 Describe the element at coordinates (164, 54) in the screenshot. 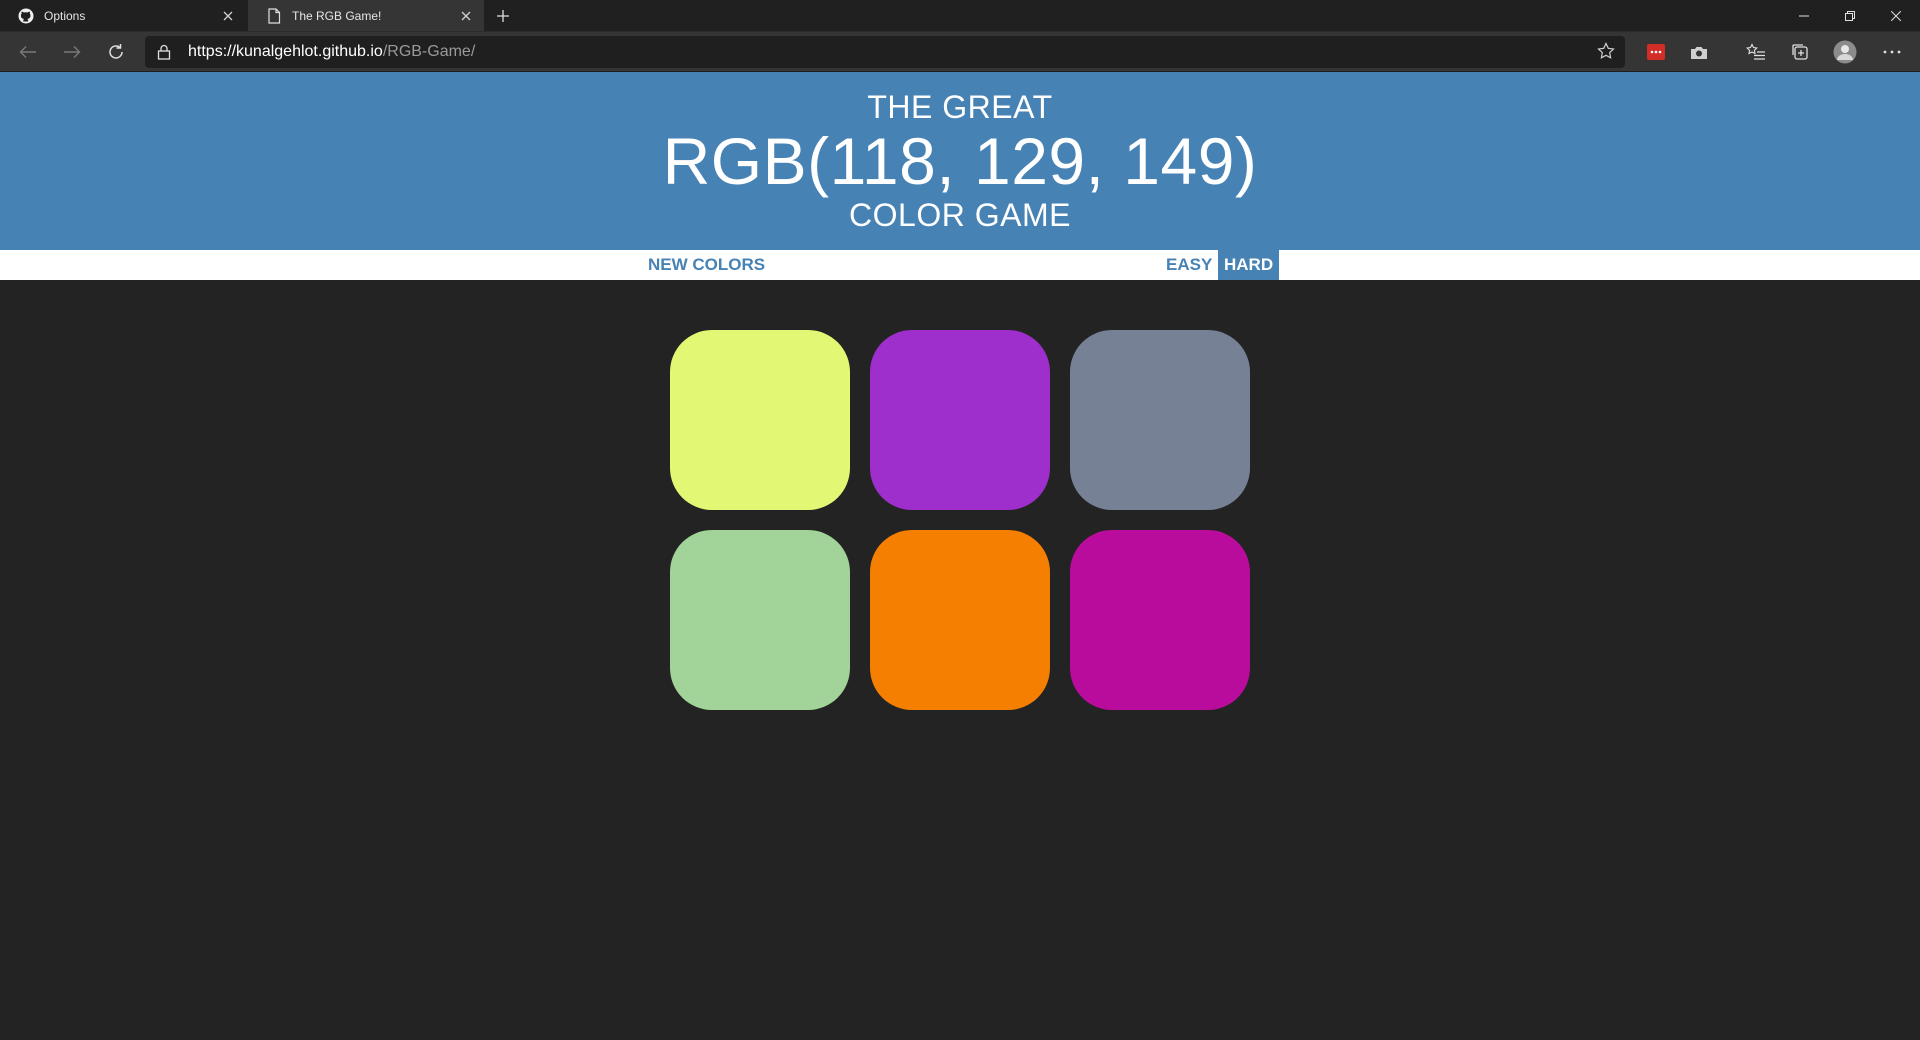

I see `lock-icon` at that location.